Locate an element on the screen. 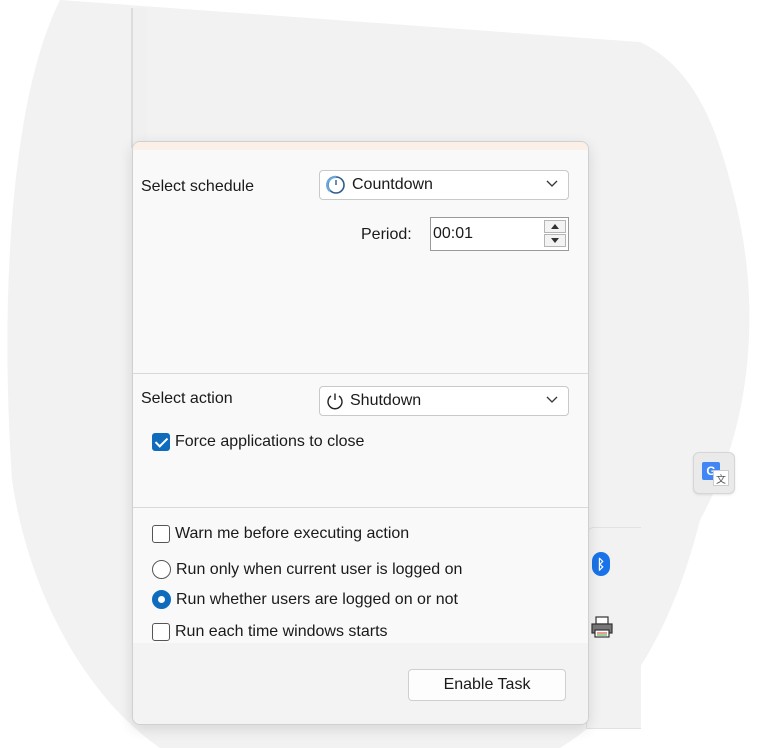 This screenshot has height=748, width=784. radio-run-when-logged-on: Run only when current user is logged on is located at coordinates (307, 569).